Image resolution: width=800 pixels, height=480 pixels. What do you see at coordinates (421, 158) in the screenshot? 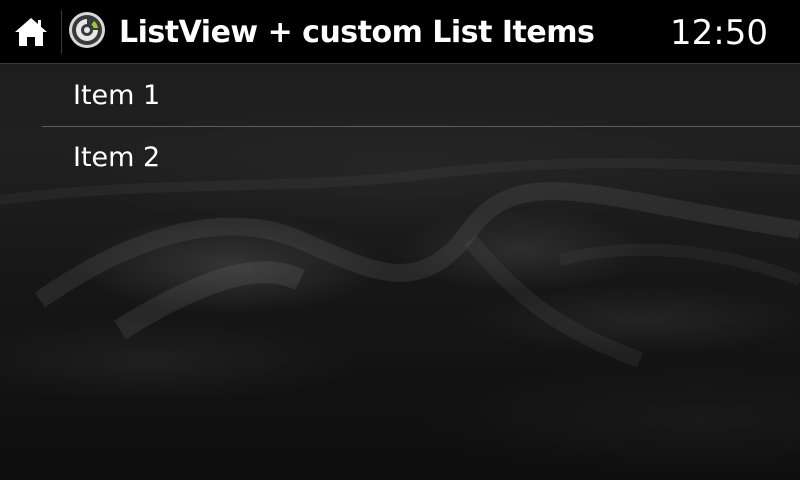
I see `list-item: Item 2` at bounding box center [421, 158].